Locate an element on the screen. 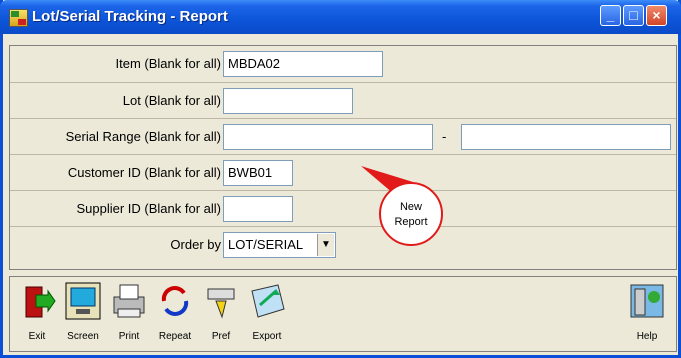 This screenshot has width=681, height=358. lot-row: Lot (Blank for all) is located at coordinates (343, 100).